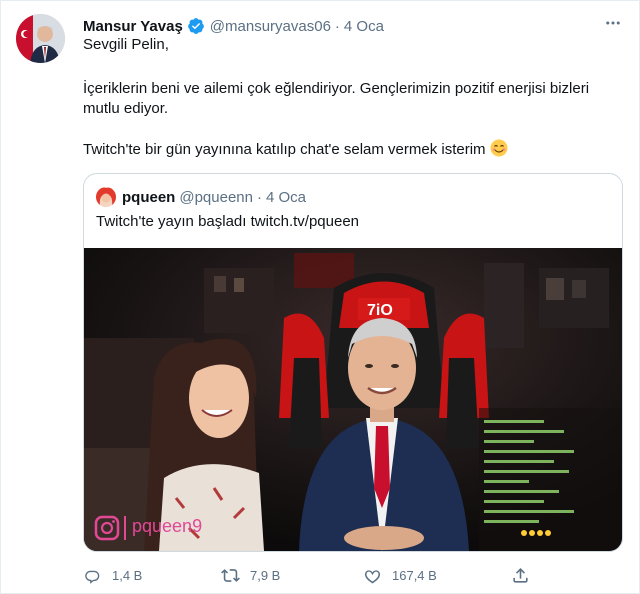 The image size is (640, 594). I want to click on reply-button: 1,4 B, so click(112, 575).